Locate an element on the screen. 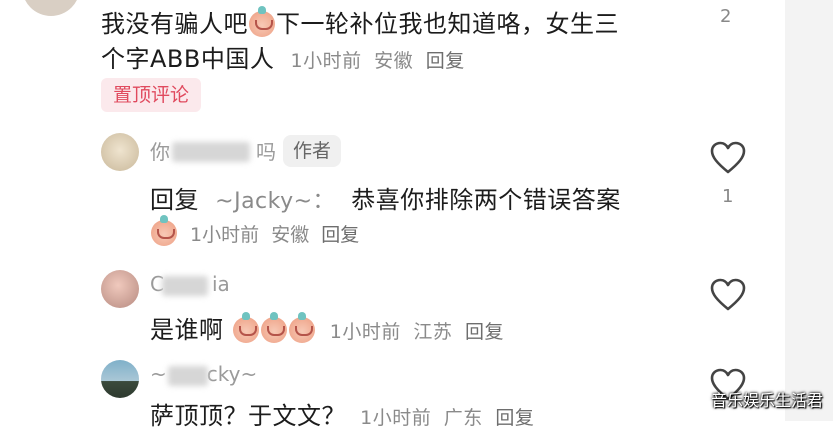  watermark: 音乐娱乐生活君 is located at coordinates (766, 400).